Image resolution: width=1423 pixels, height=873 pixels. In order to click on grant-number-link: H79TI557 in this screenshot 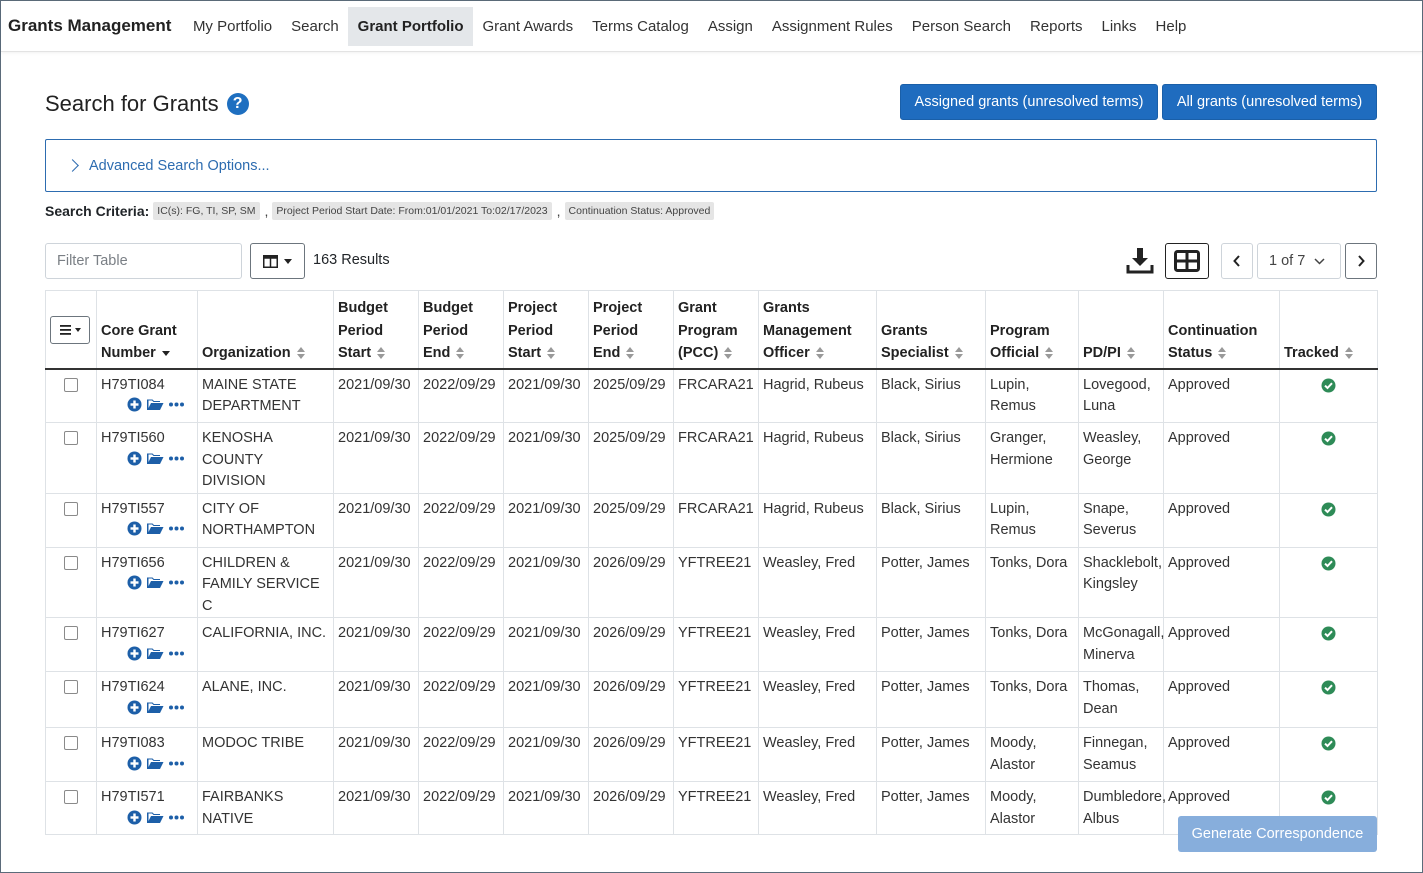, I will do `click(133, 509)`.